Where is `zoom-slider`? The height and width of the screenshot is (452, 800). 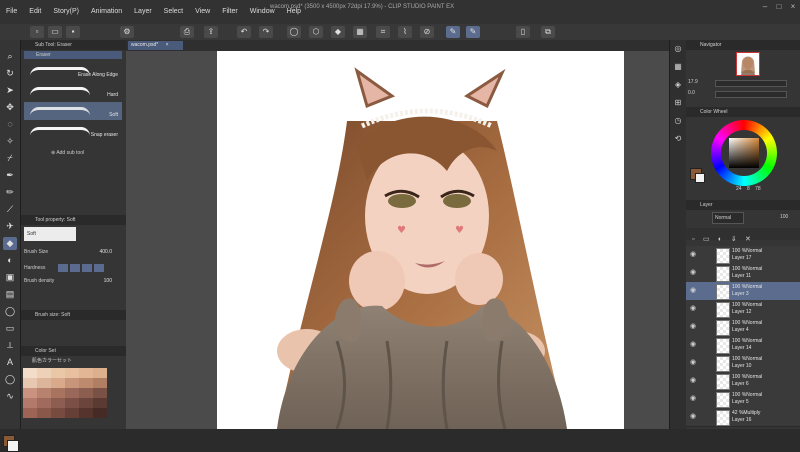
zoom-slider is located at coordinates (751, 83).